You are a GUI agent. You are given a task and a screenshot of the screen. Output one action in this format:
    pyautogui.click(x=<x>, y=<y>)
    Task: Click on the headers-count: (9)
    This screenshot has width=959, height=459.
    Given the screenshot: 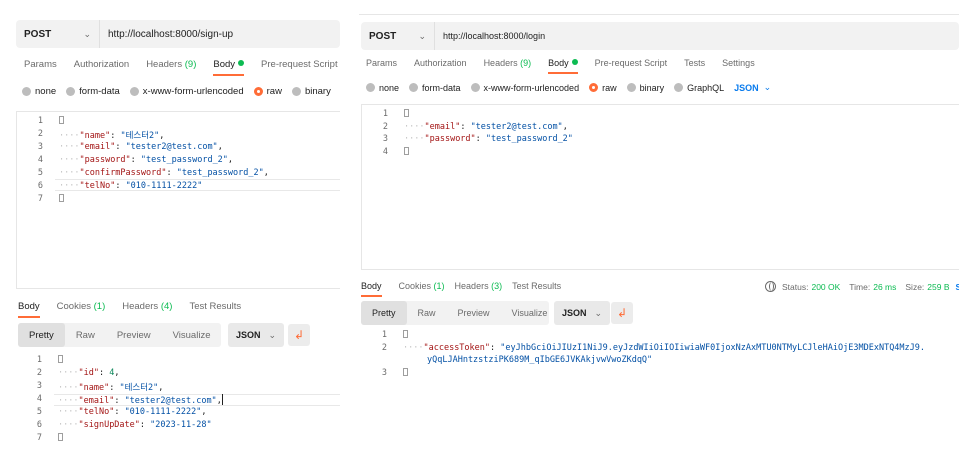 What is the action you would take?
    pyautogui.click(x=526, y=63)
    